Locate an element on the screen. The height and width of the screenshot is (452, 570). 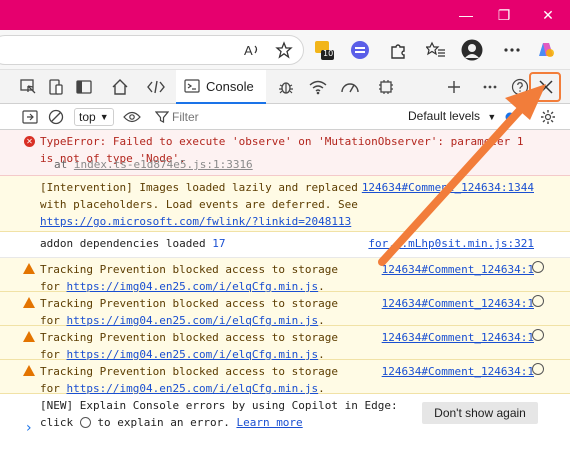
show-sidebar-icon is located at coordinates (30, 117).